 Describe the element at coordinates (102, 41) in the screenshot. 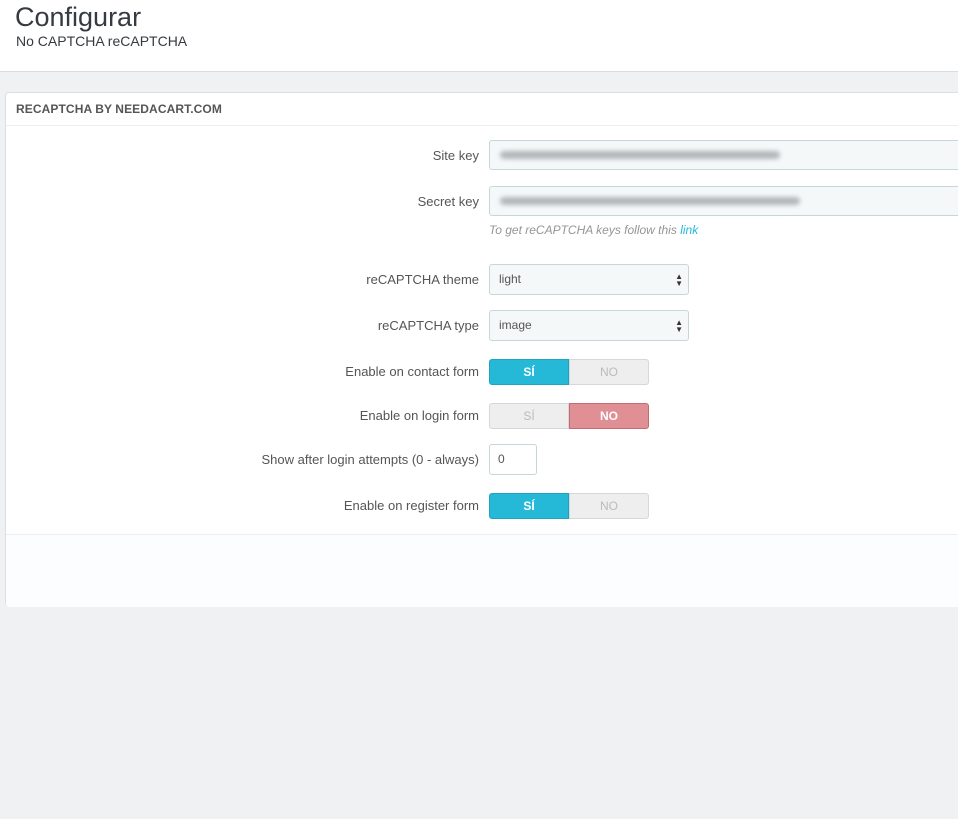

I see `page-subtitle: No CAPTCHA reCAPTCHA` at that location.